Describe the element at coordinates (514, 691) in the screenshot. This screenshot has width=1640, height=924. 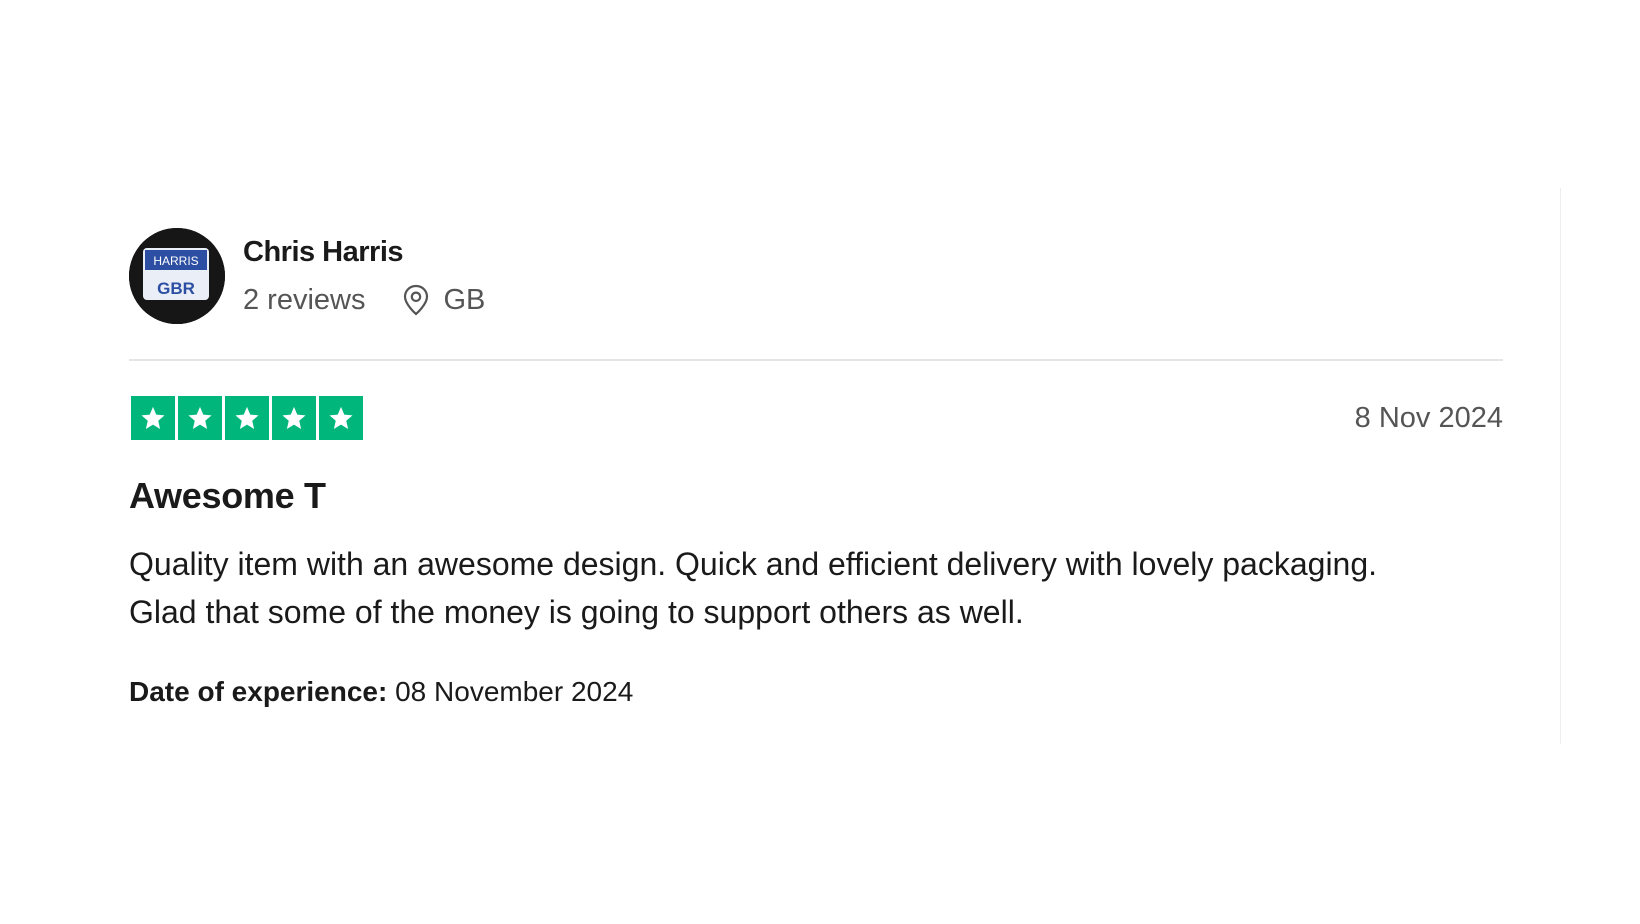
I see `experience-date: 08 November 2024` at that location.